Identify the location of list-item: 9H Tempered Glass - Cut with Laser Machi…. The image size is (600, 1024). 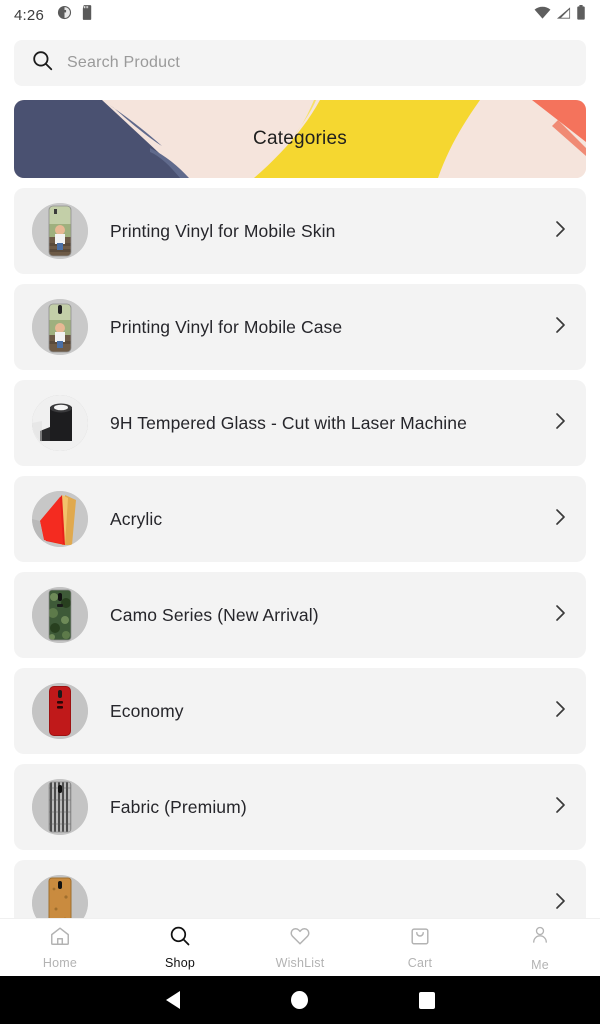
(300, 423).